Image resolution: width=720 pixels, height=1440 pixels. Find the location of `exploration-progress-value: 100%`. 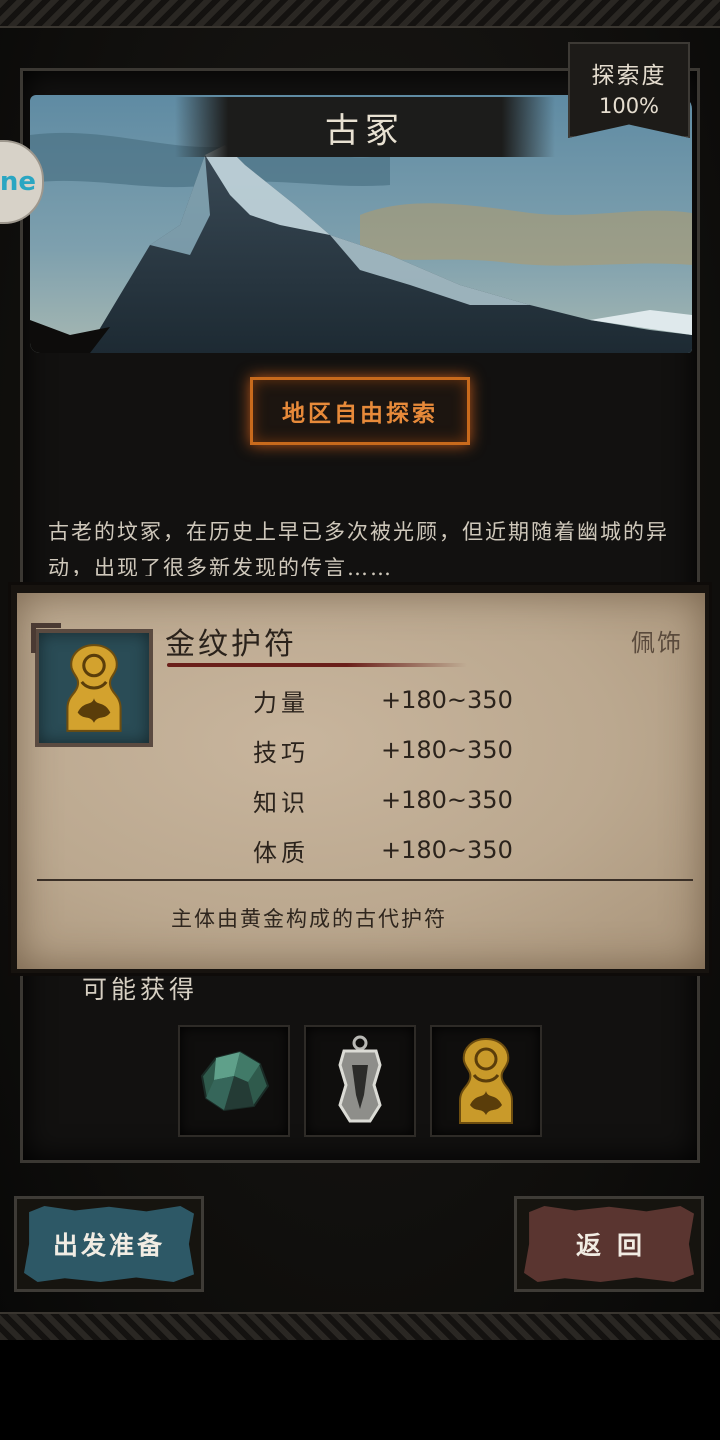

exploration-progress-value: 100% is located at coordinates (629, 106).